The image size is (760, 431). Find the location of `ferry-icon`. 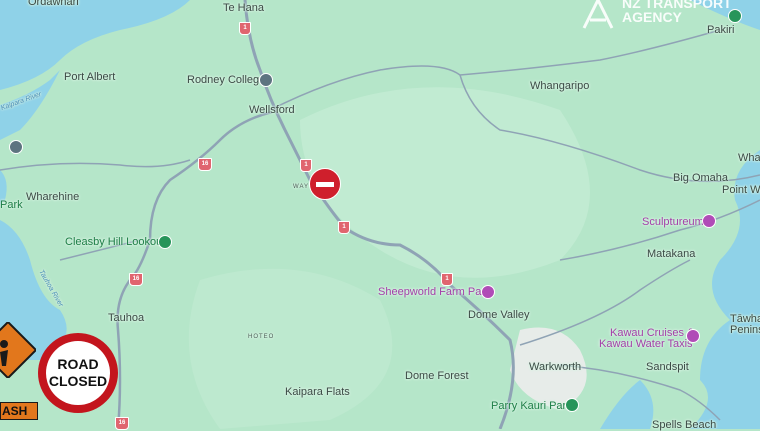

ferry-icon is located at coordinates (693, 336).